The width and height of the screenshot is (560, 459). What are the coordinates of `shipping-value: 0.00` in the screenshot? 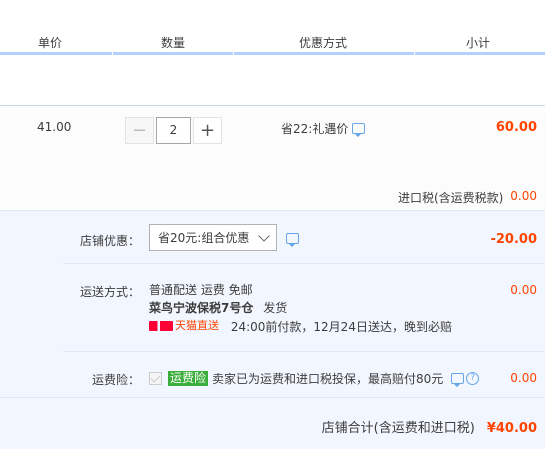 It's located at (523, 290).